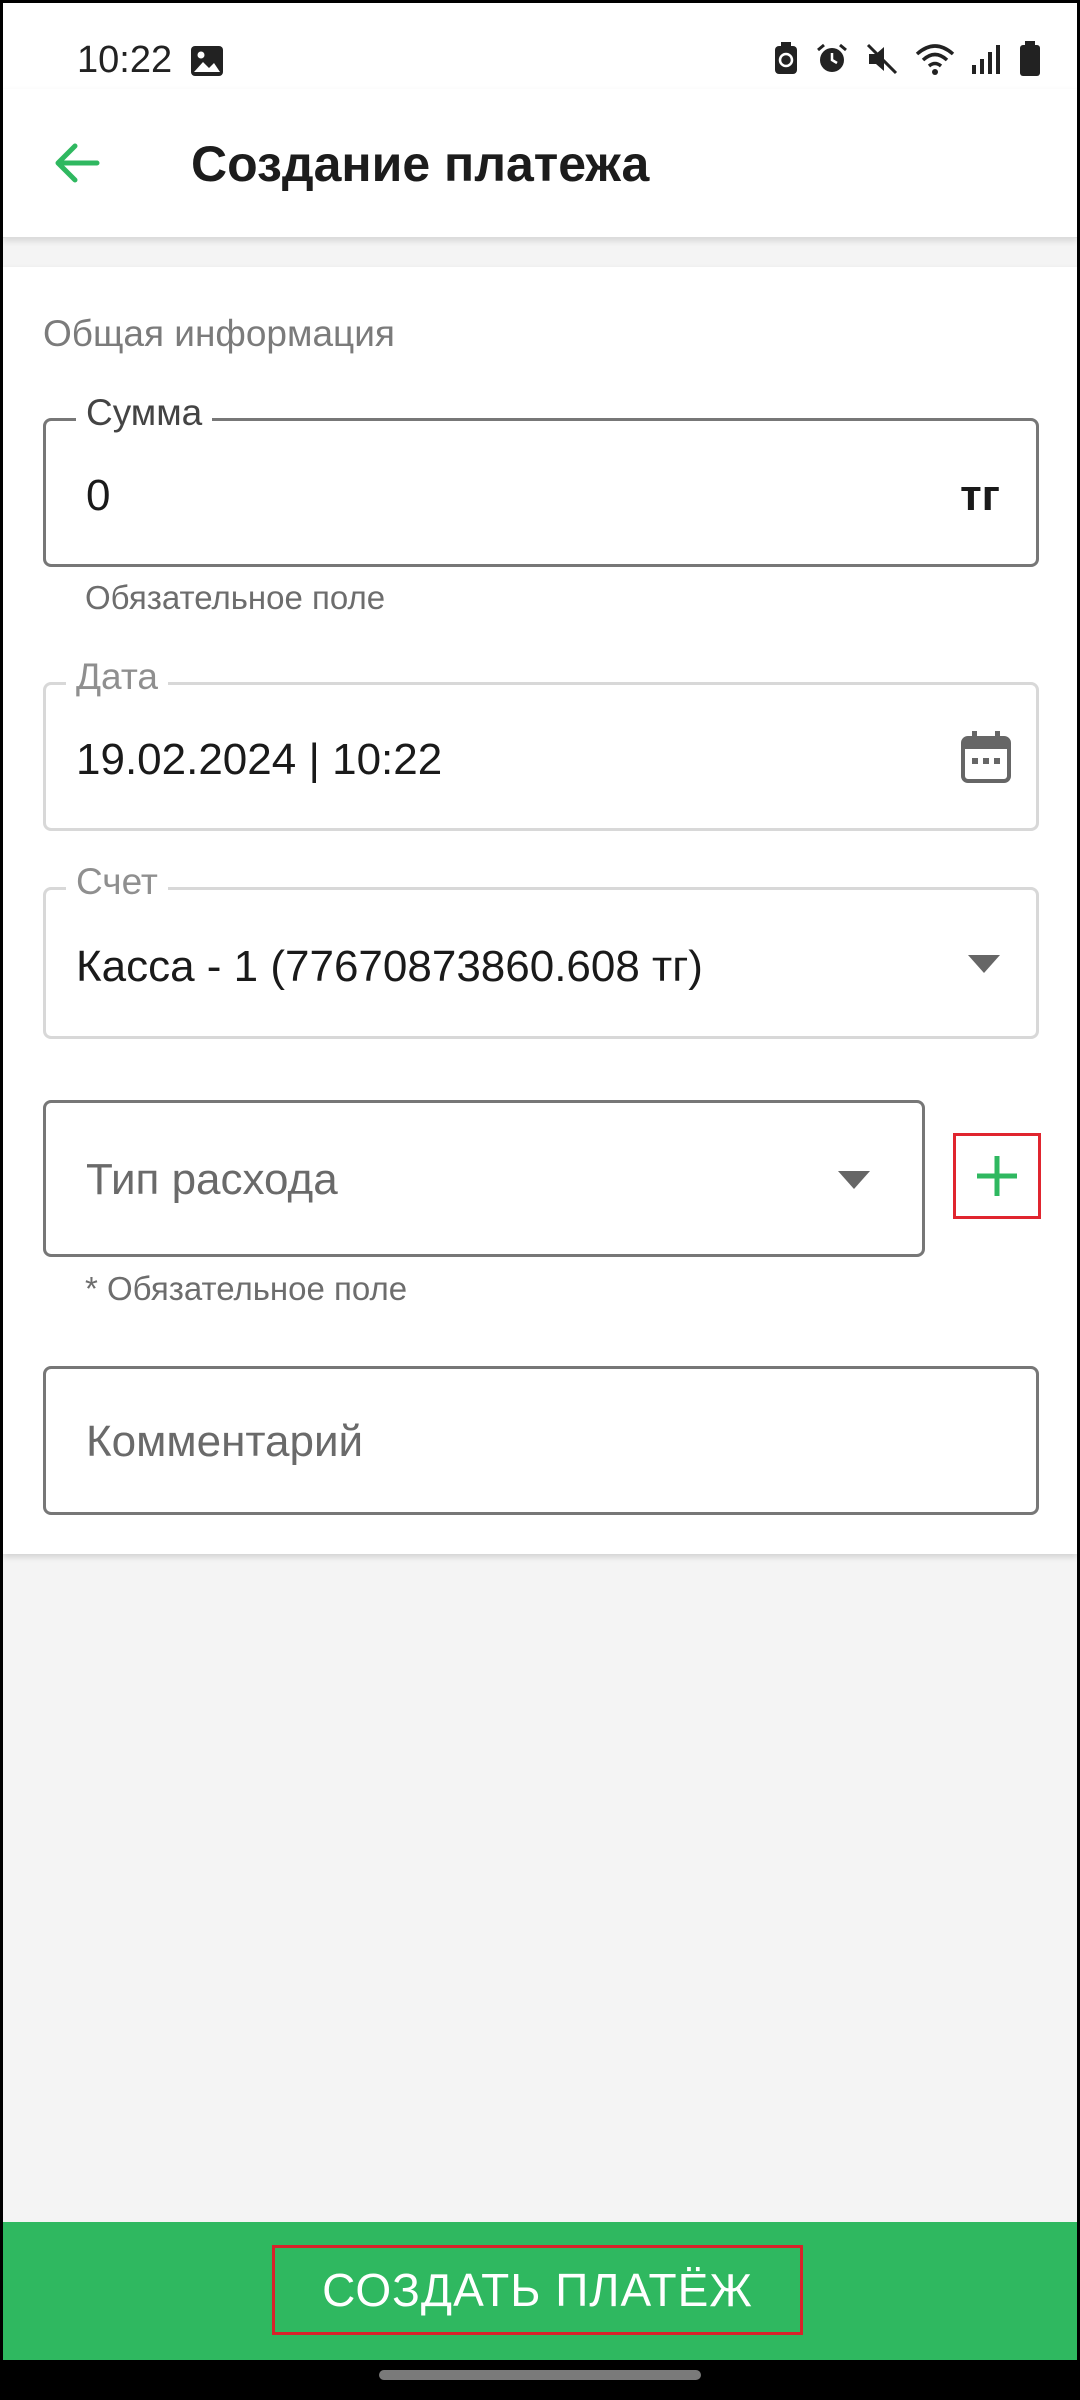 The height and width of the screenshot is (2400, 1080). Describe the element at coordinates (98, 495) in the screenshot. I see `amount-value: 0` at that location.